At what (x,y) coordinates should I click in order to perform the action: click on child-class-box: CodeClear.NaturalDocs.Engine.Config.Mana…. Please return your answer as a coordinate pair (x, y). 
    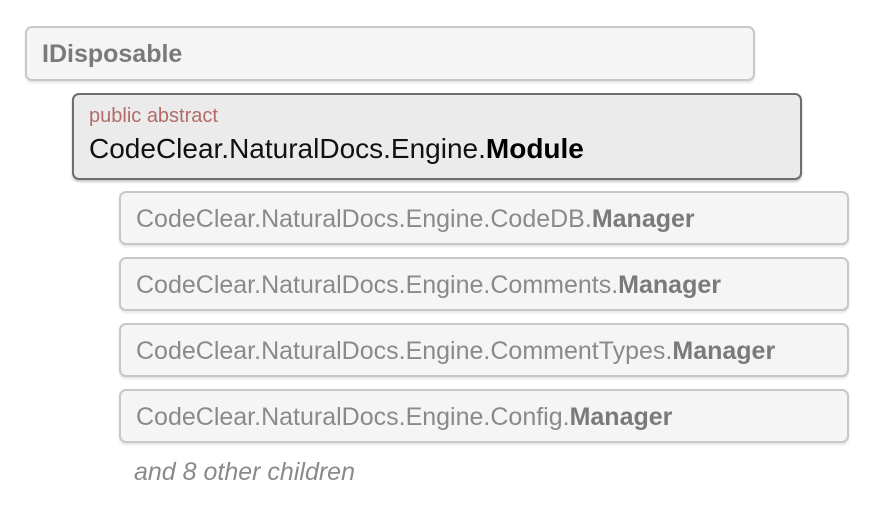
    Looking at the image, I should click on (484, 416).